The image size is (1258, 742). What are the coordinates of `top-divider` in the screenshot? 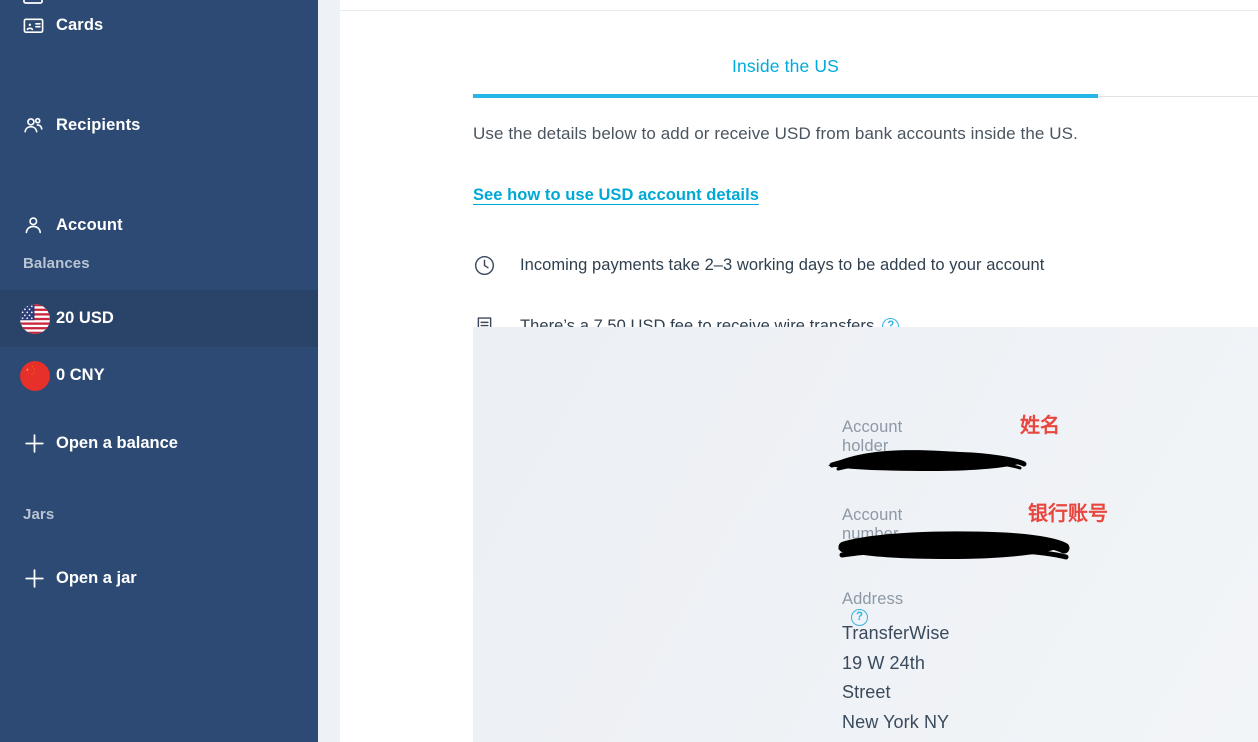 It's located at (799, 10).